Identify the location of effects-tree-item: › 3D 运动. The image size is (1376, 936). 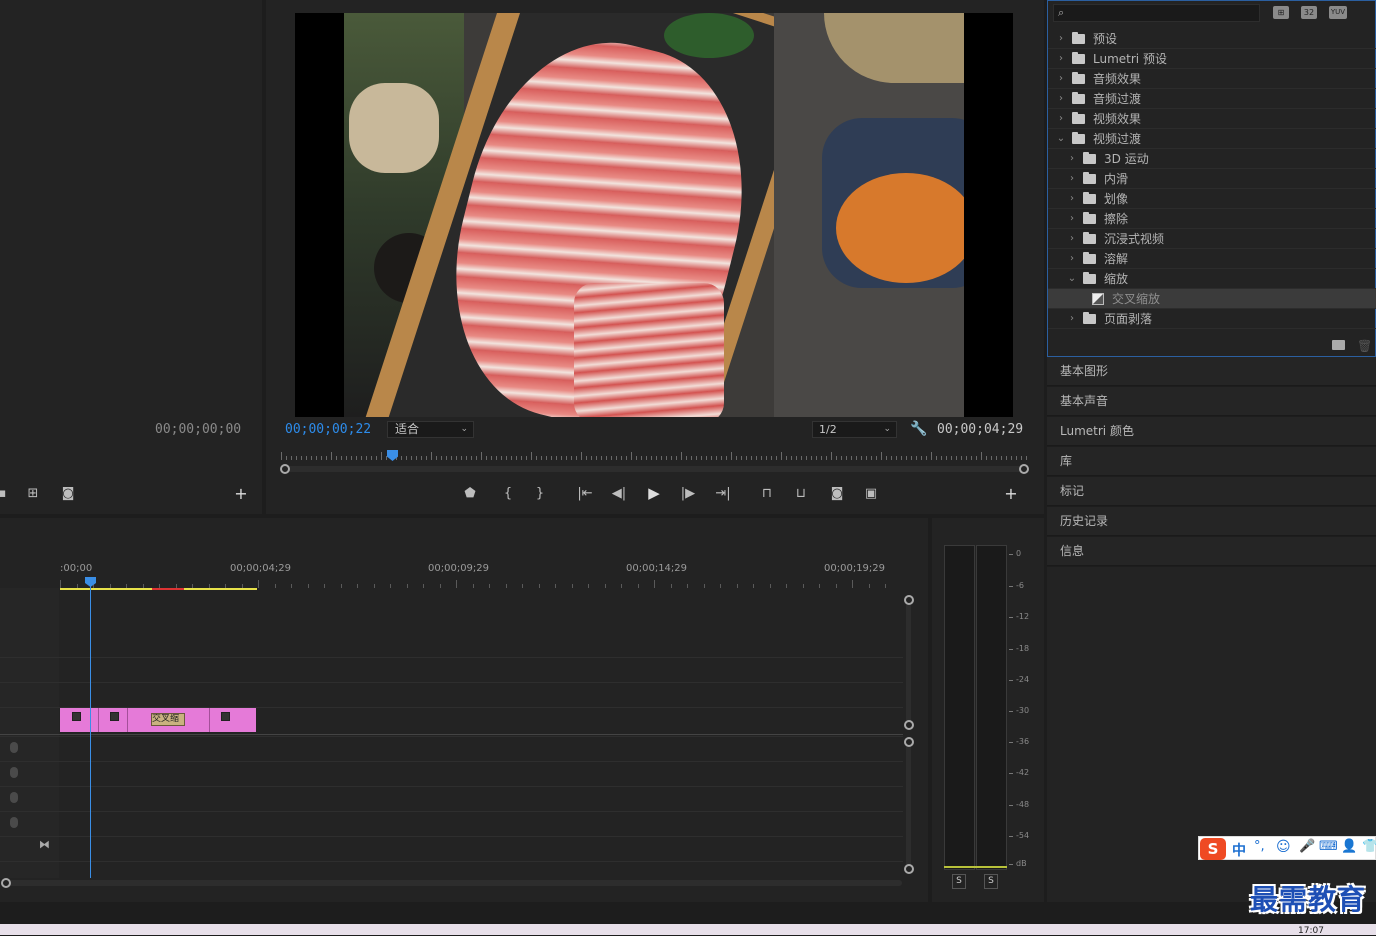
(1212, 159).